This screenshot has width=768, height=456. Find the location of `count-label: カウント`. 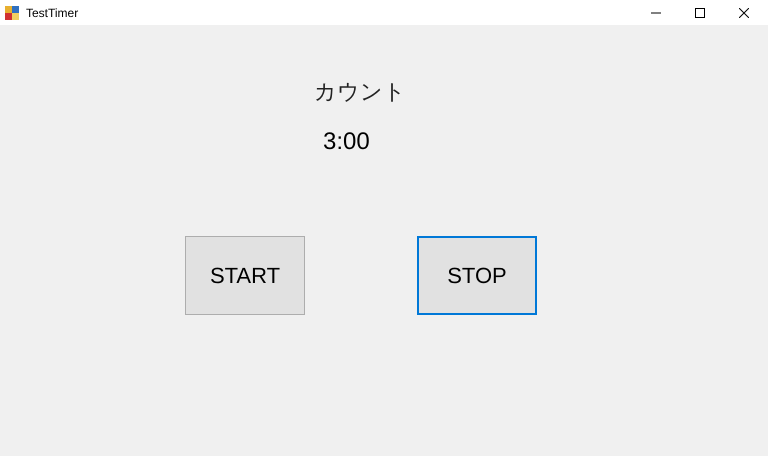

count-label: カウント is located at coordinates (360, 92).